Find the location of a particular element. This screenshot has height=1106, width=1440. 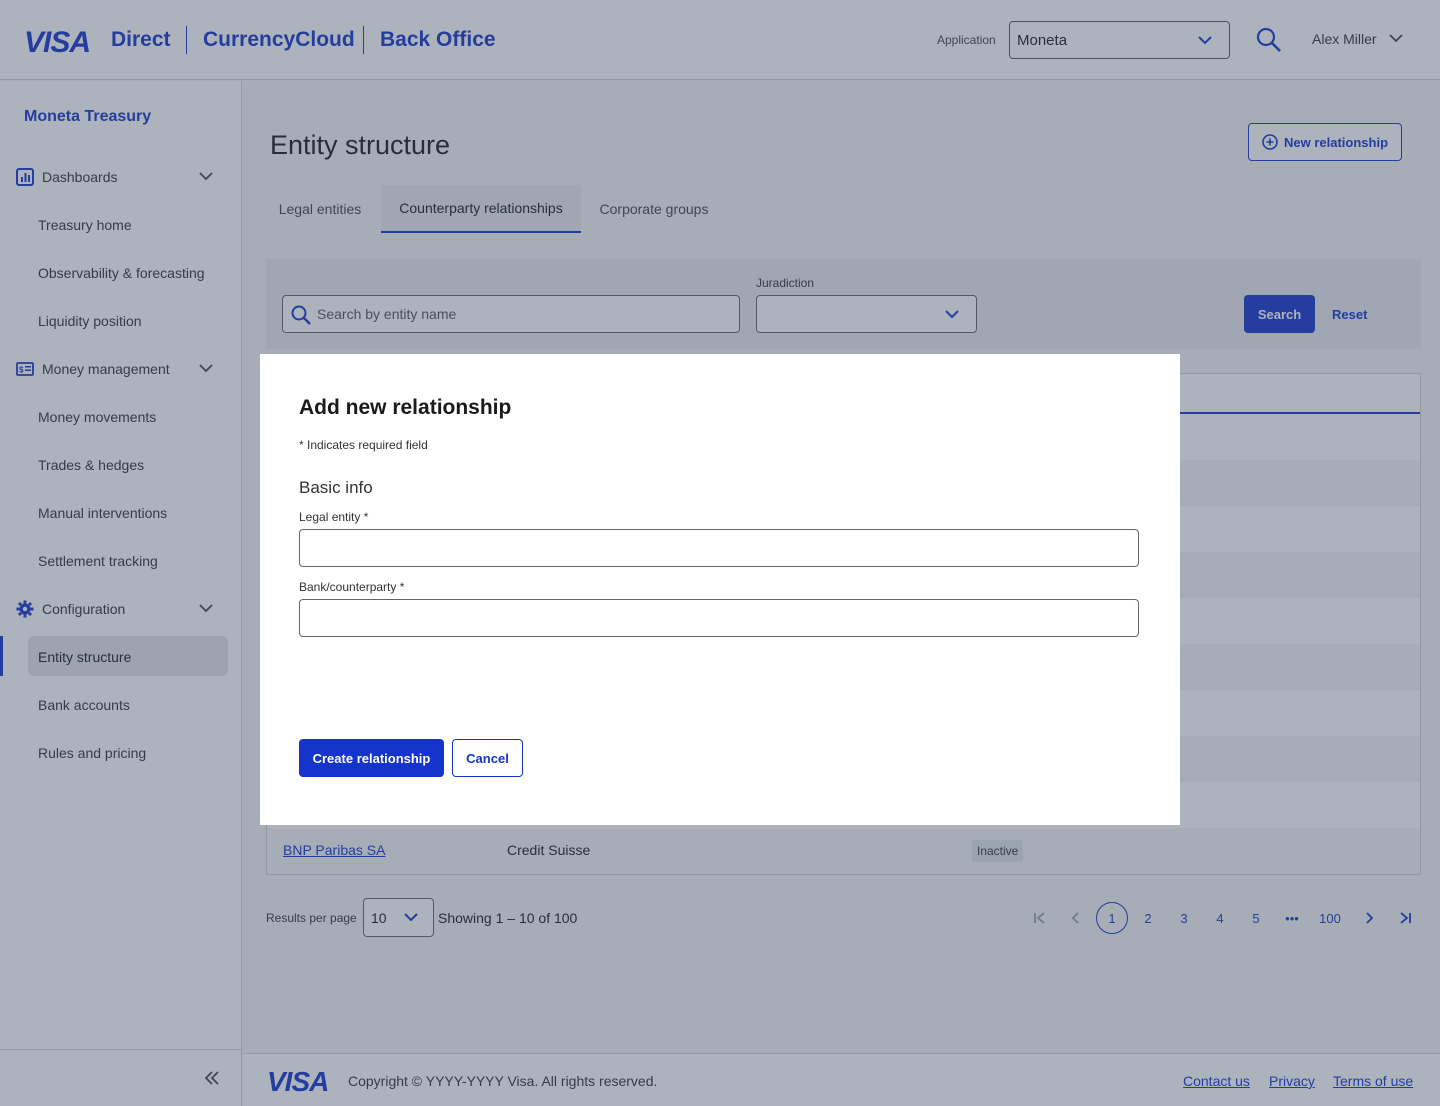

required-field-note: * Indicates required field is located at coordinates (363, 445).